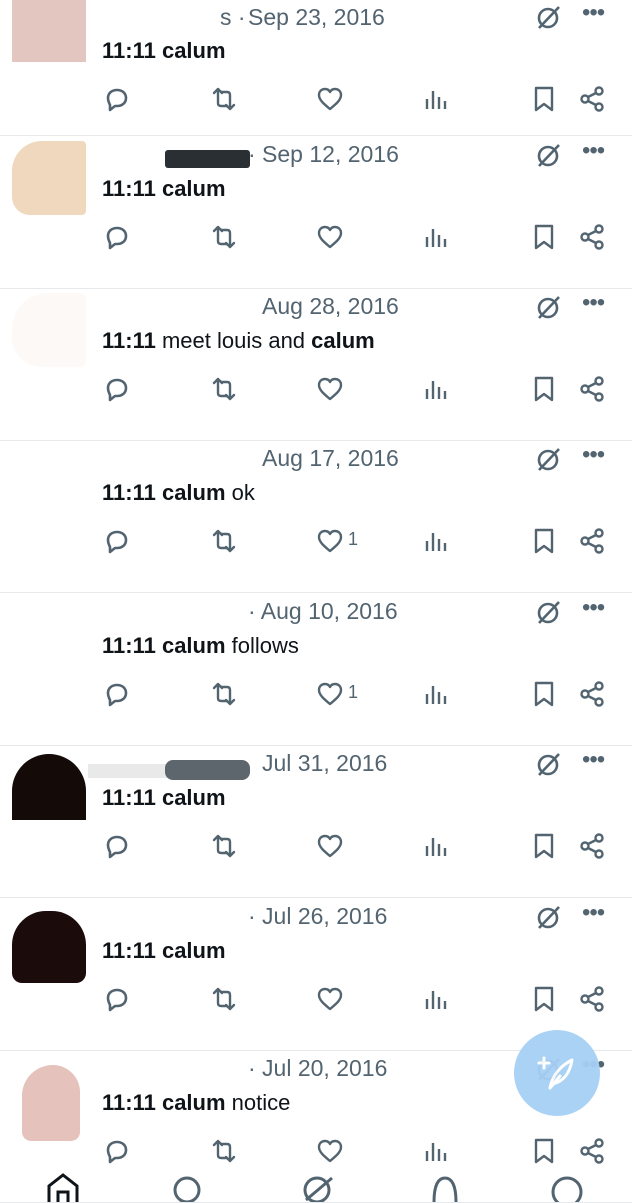 The height and width of the screenshot is (1203, 632). What do you see at coordinates (129, 340) in the screenshot?
I see `tweet-text-bold: 11:11` at bounding box center [129, 340].